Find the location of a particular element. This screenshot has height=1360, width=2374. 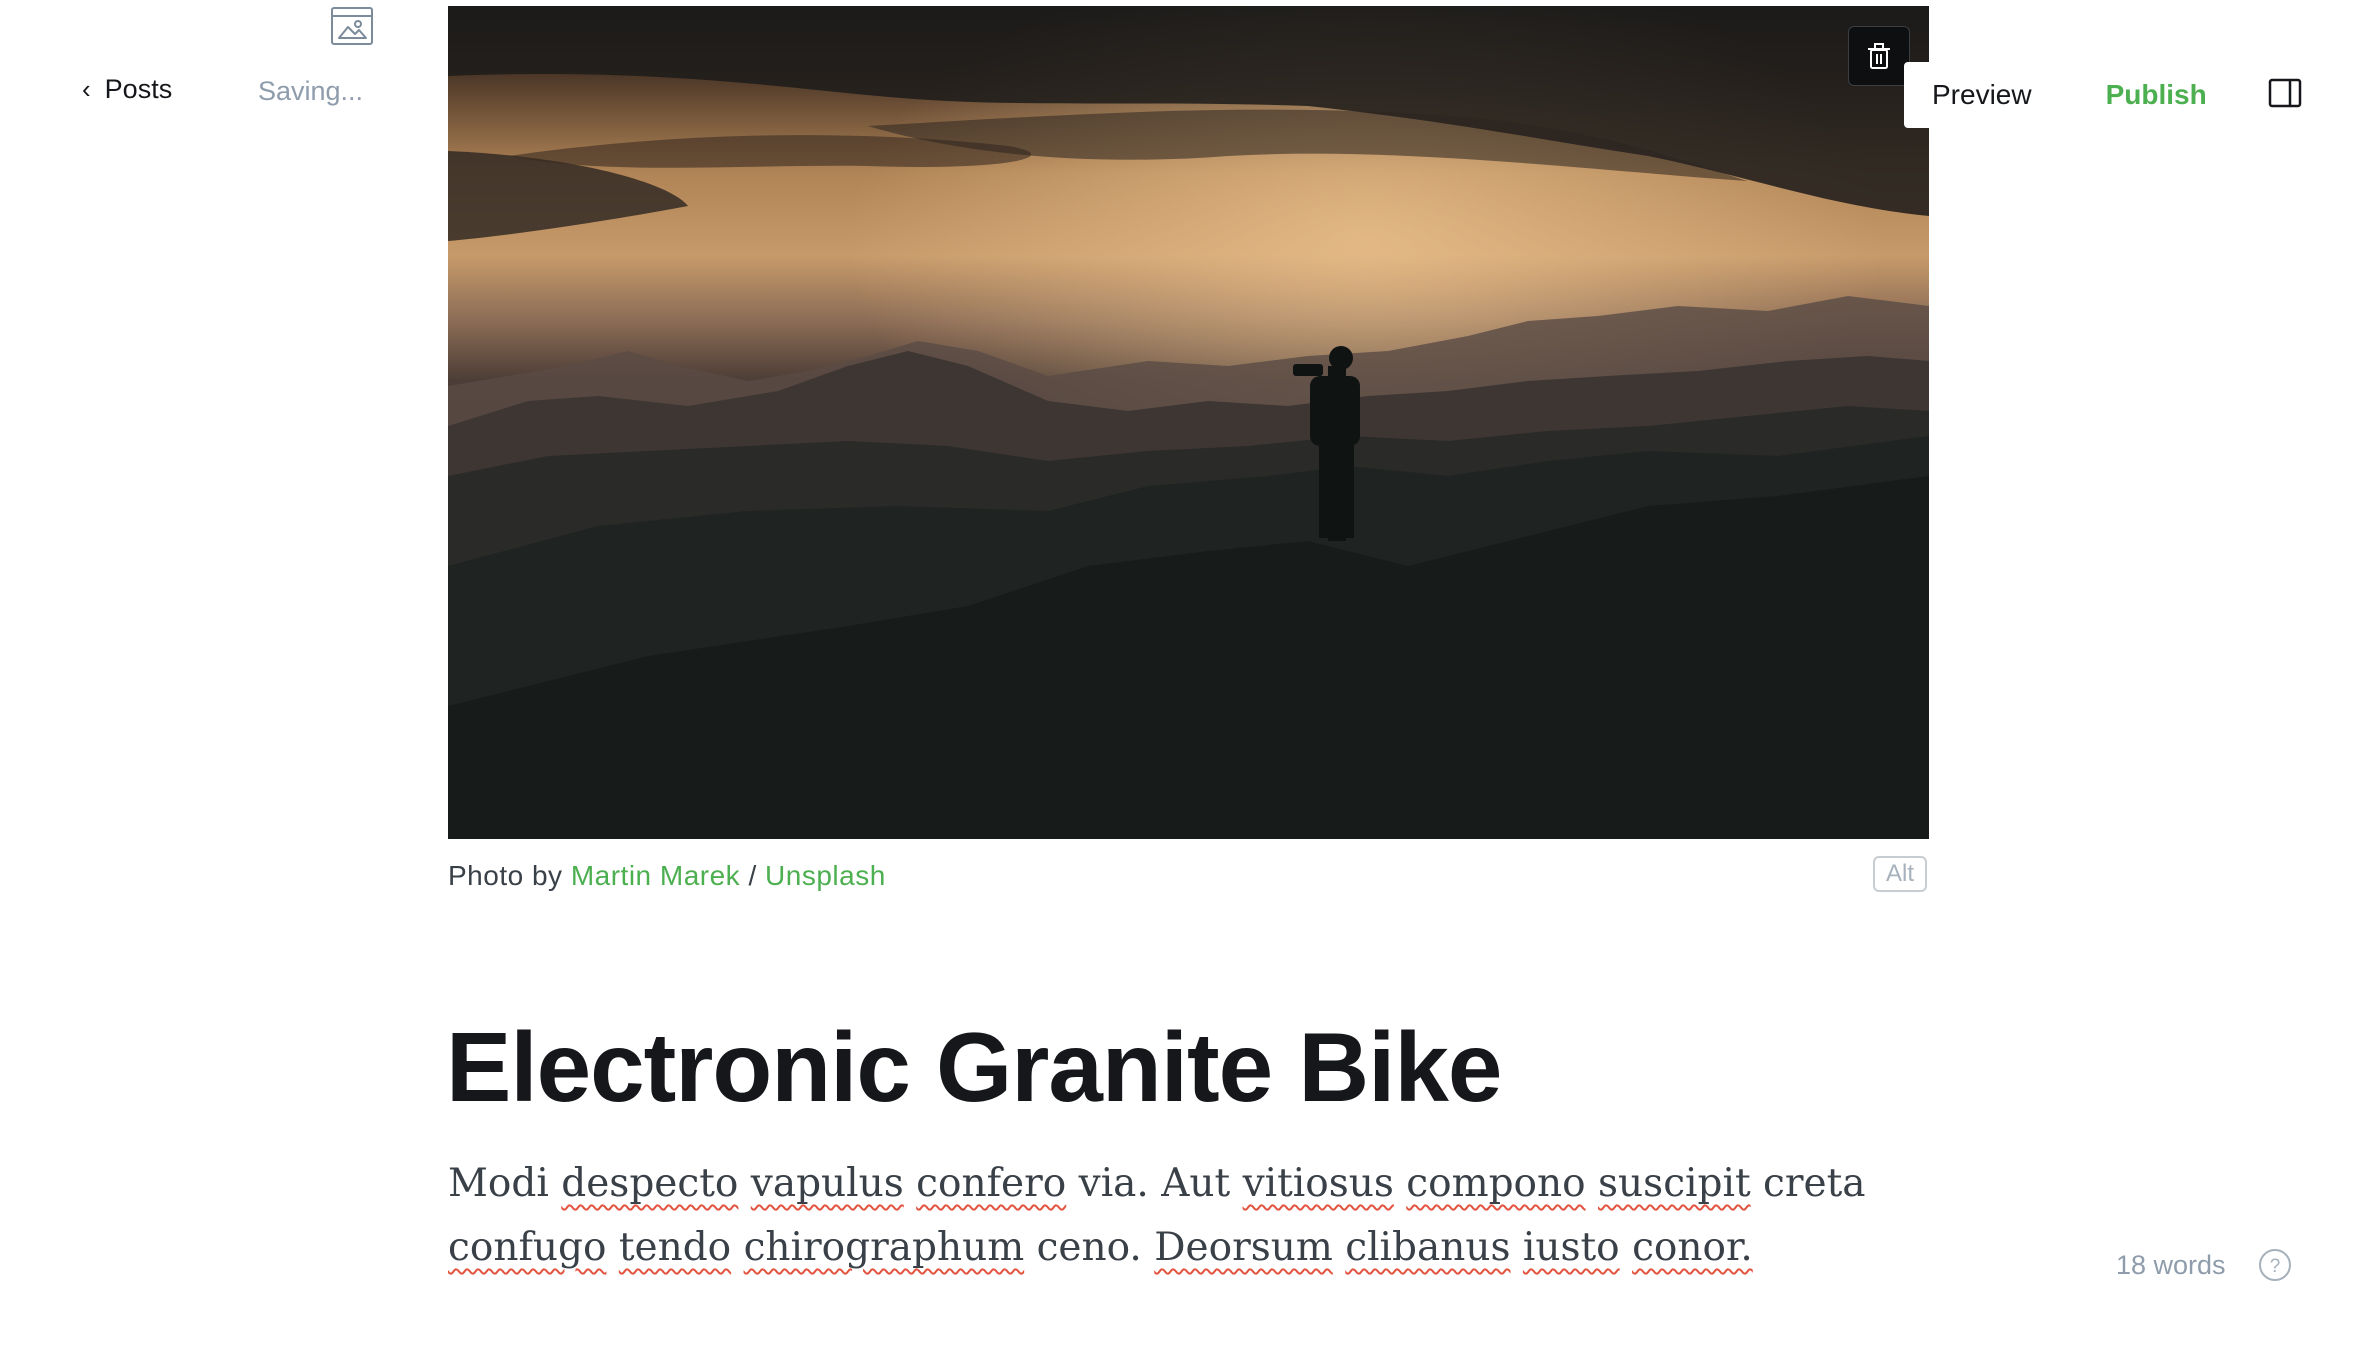

publish-button: Publish is located at coordinates (2144, 95).